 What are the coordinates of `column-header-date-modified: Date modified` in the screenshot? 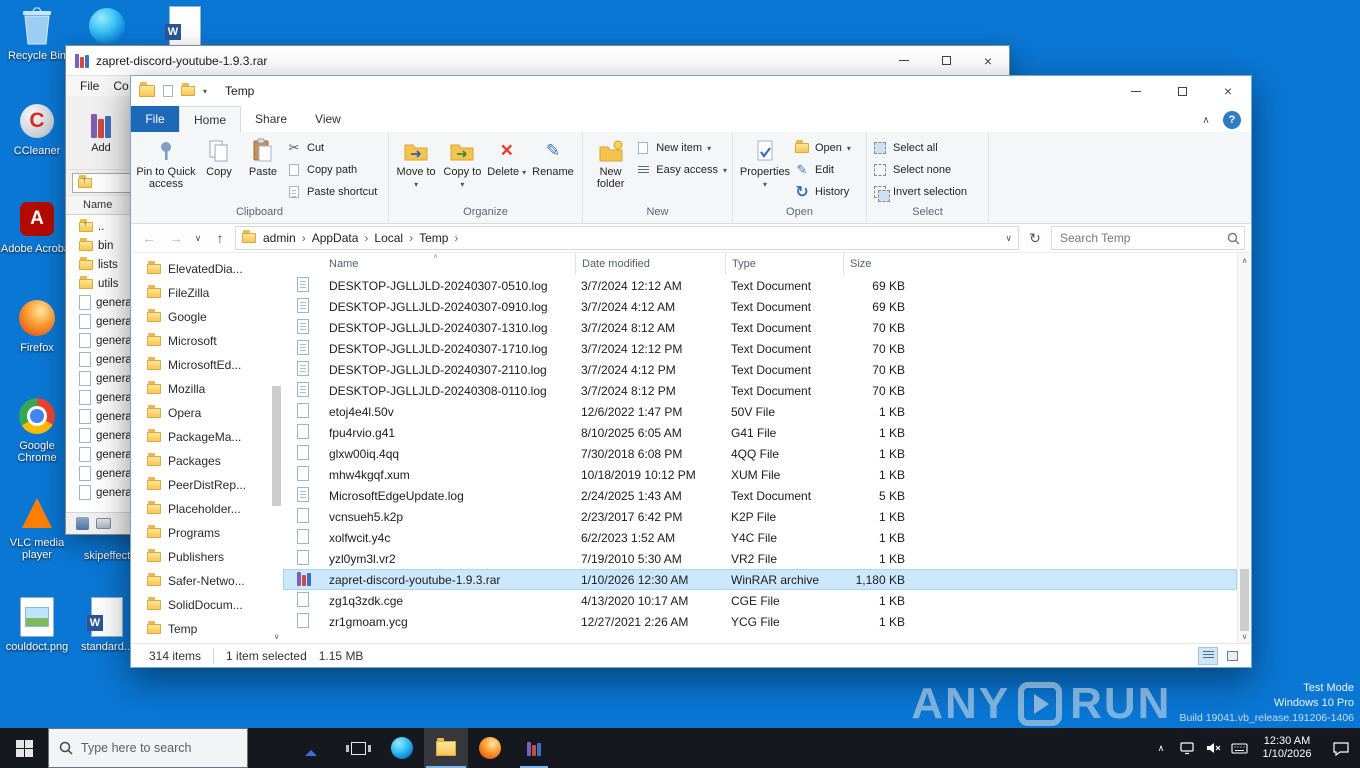 It's located at (650, 264).